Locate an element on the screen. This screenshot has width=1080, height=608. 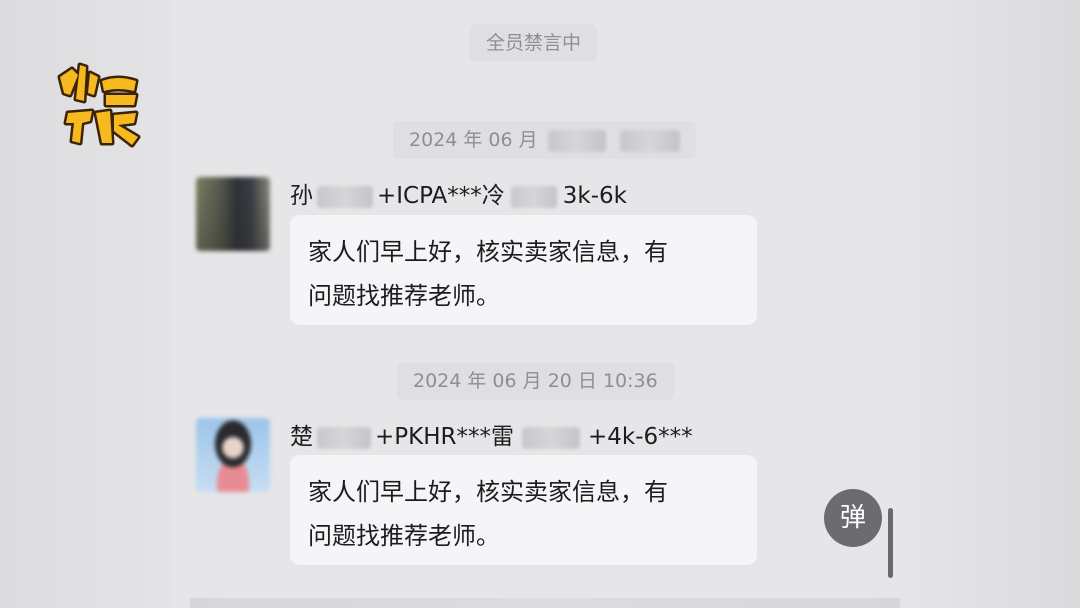
timestamp-chip-1: 2024 年 06 月 is located at coordinates (544, 140).